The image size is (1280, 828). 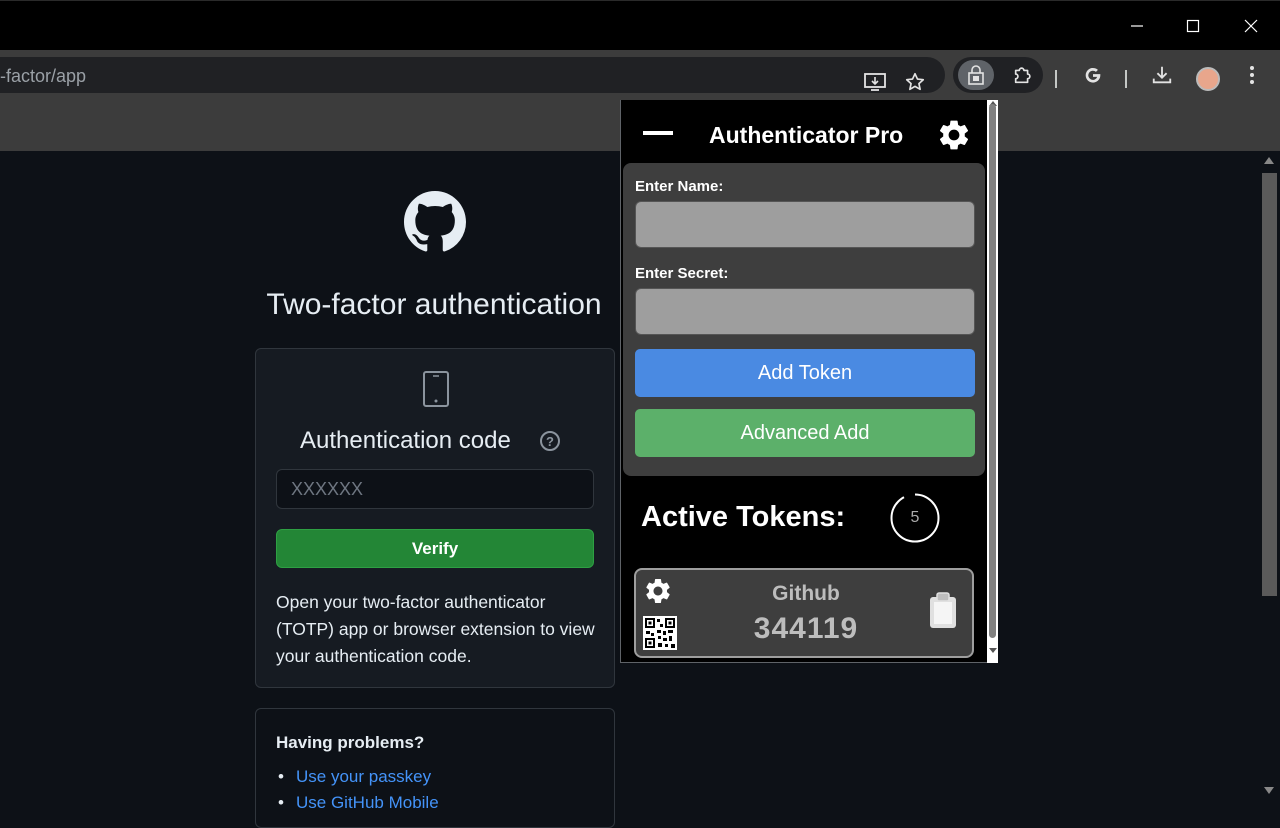 I want to click on authenticator-extension-button, so click(x=976, y=75).